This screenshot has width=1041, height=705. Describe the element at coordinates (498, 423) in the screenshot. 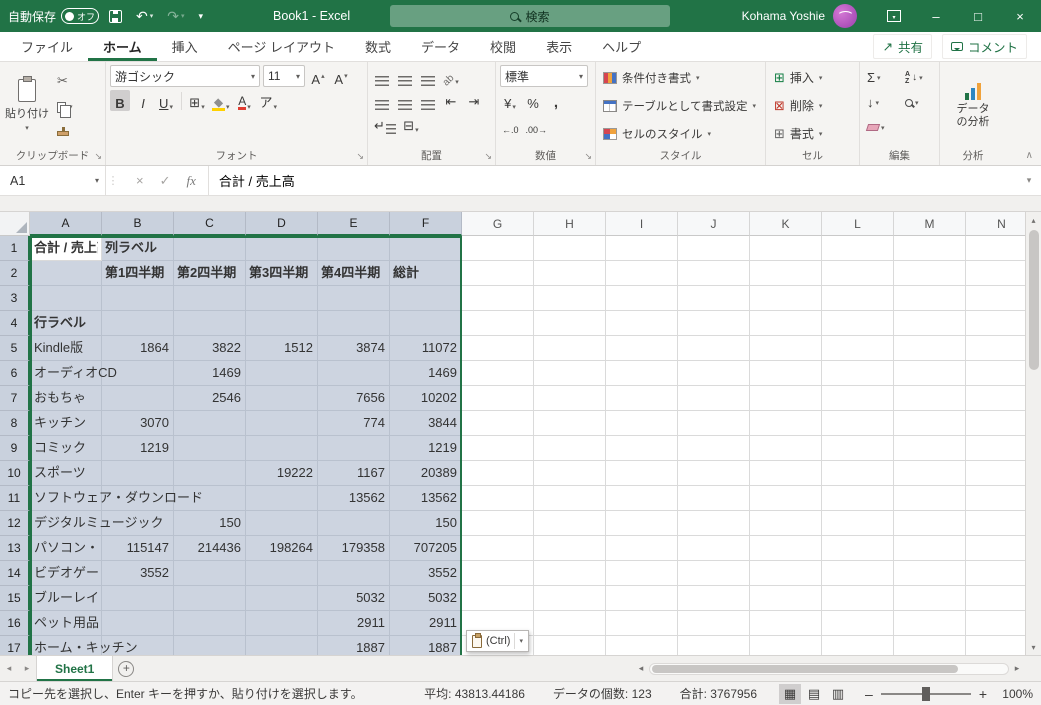

I see `cell-G8` at that location.